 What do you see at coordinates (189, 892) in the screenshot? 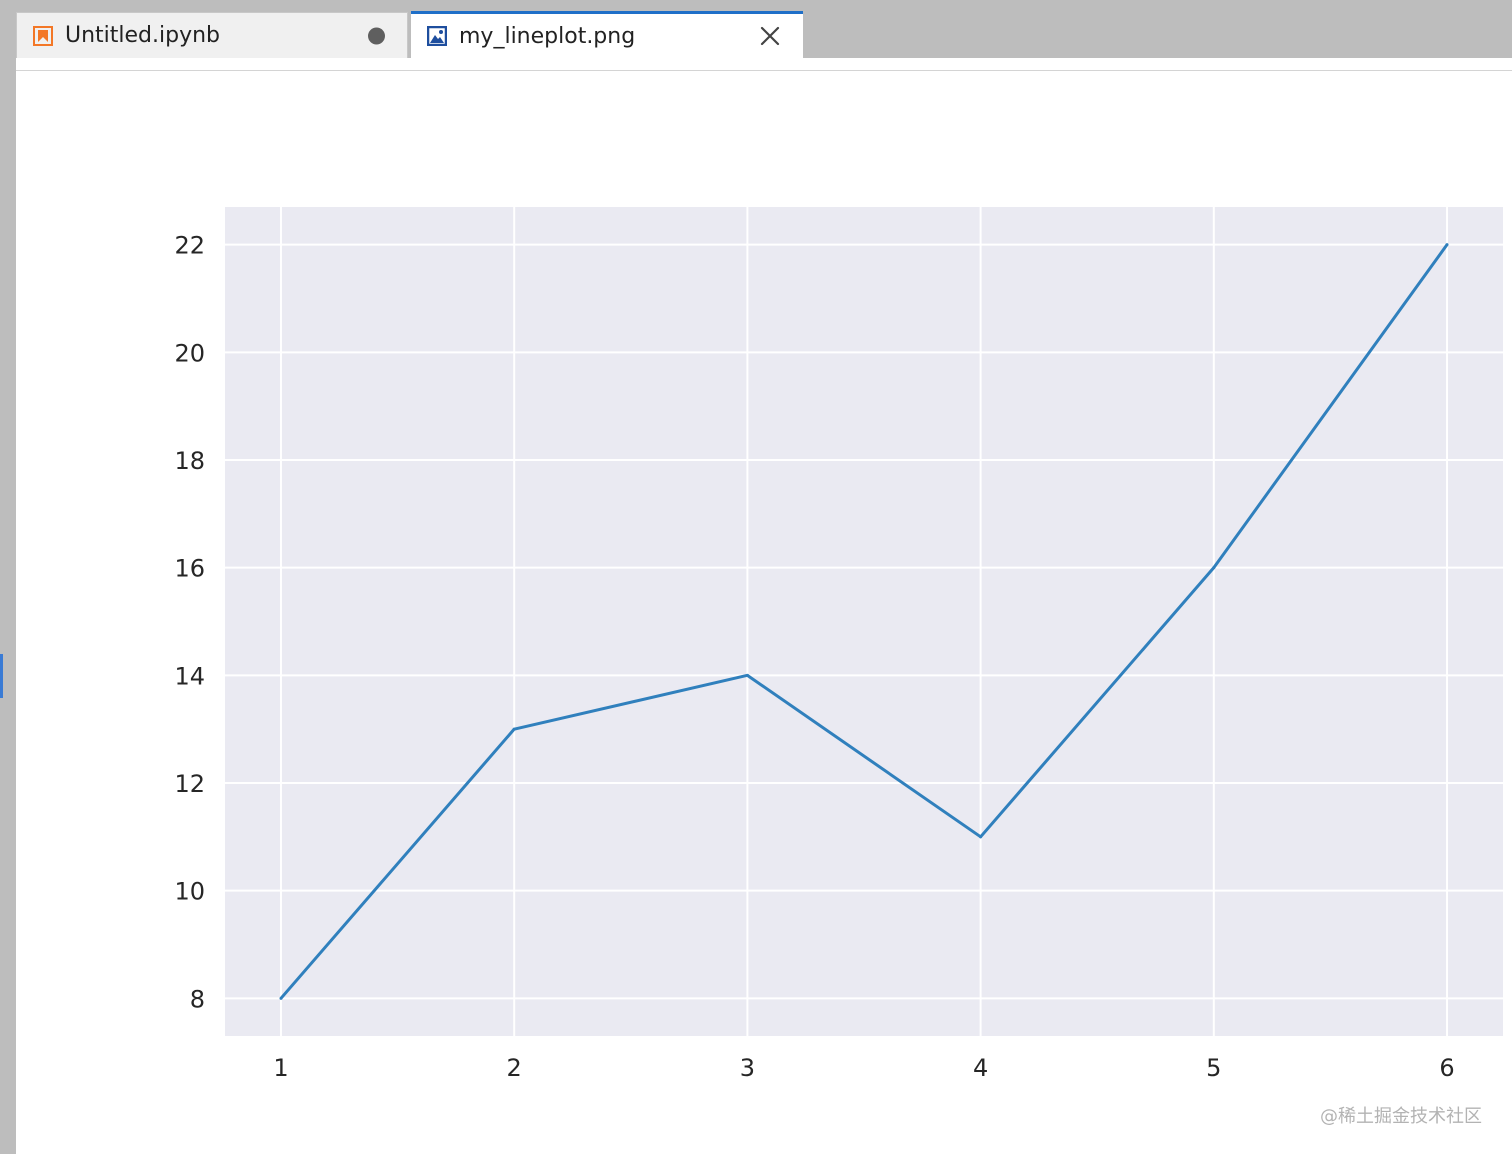
I see `y-tick-label: 10` at bounding box center [189, 892].